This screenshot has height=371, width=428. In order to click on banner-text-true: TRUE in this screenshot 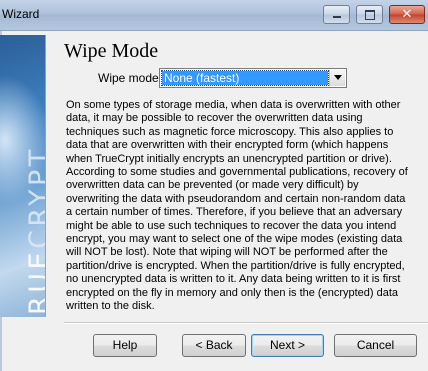, I will do `click(35, 282)`.